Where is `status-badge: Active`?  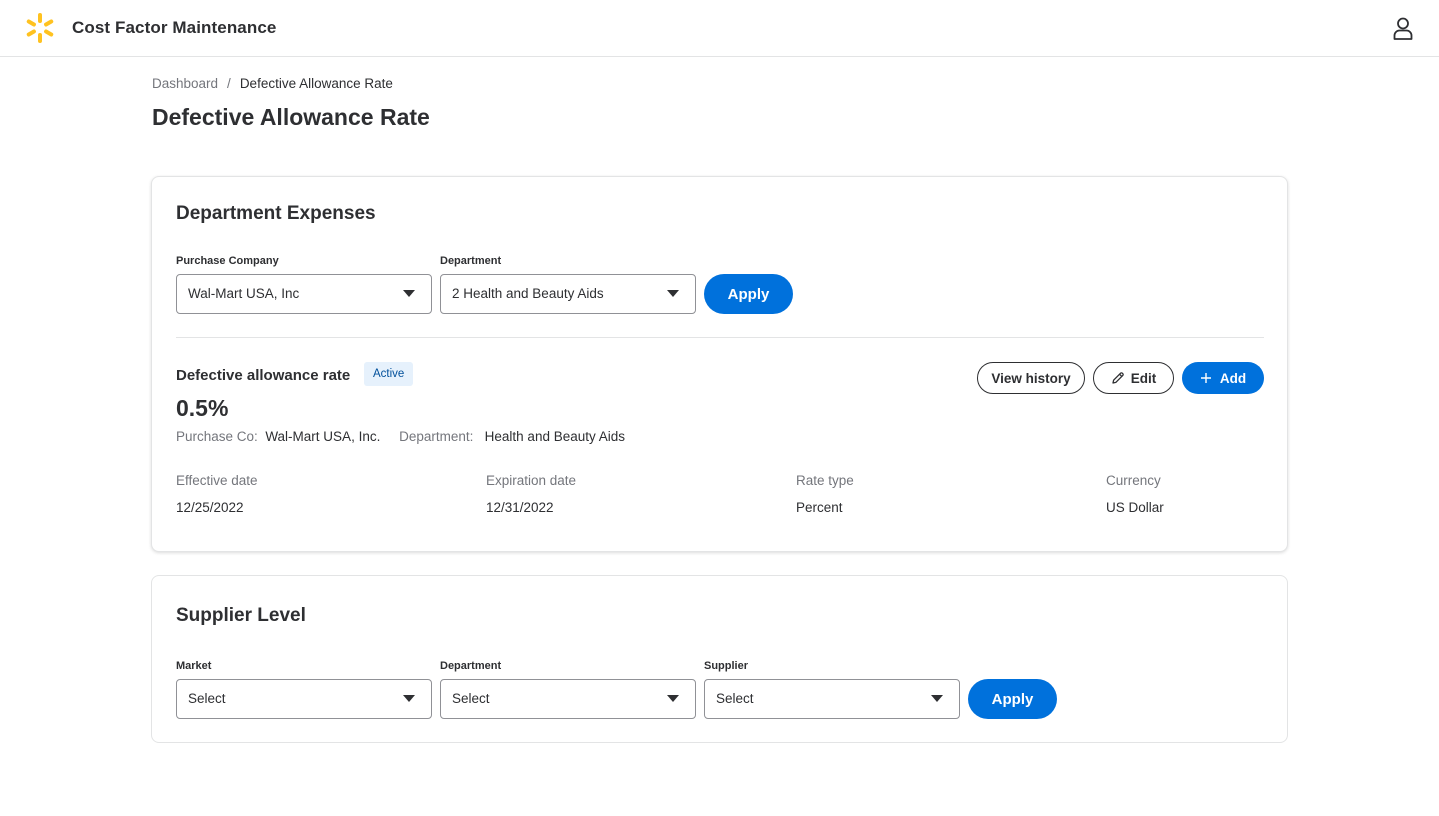 status-badge: Active is located at coordinates (389, 374).